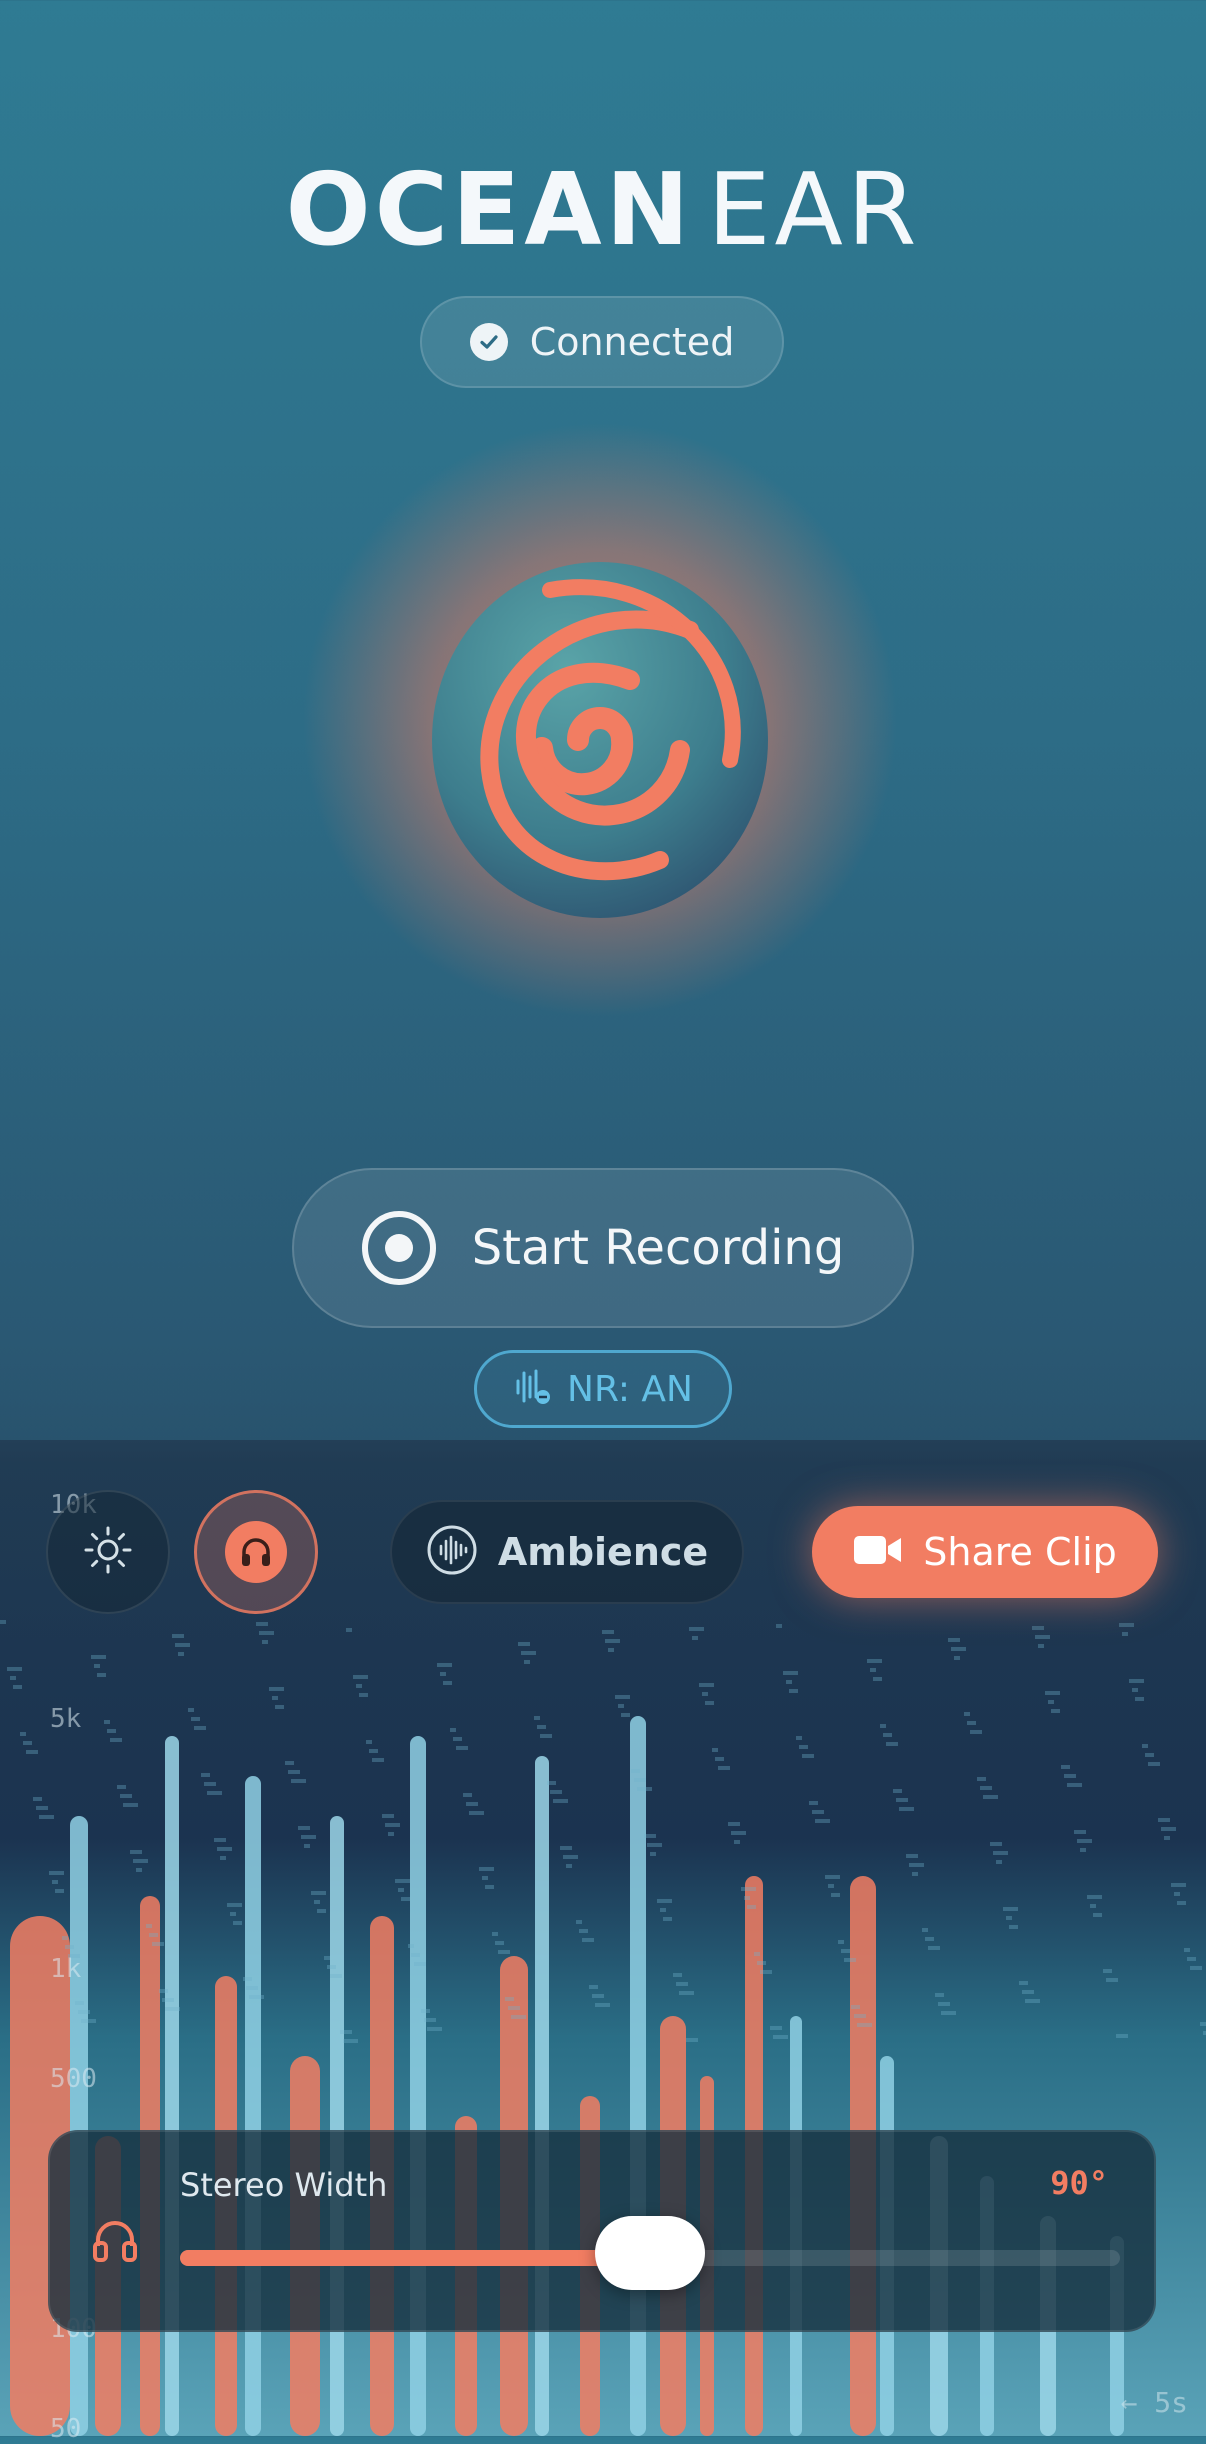  I want to click on freq-label-1k: 1k, so click(66, 1969).